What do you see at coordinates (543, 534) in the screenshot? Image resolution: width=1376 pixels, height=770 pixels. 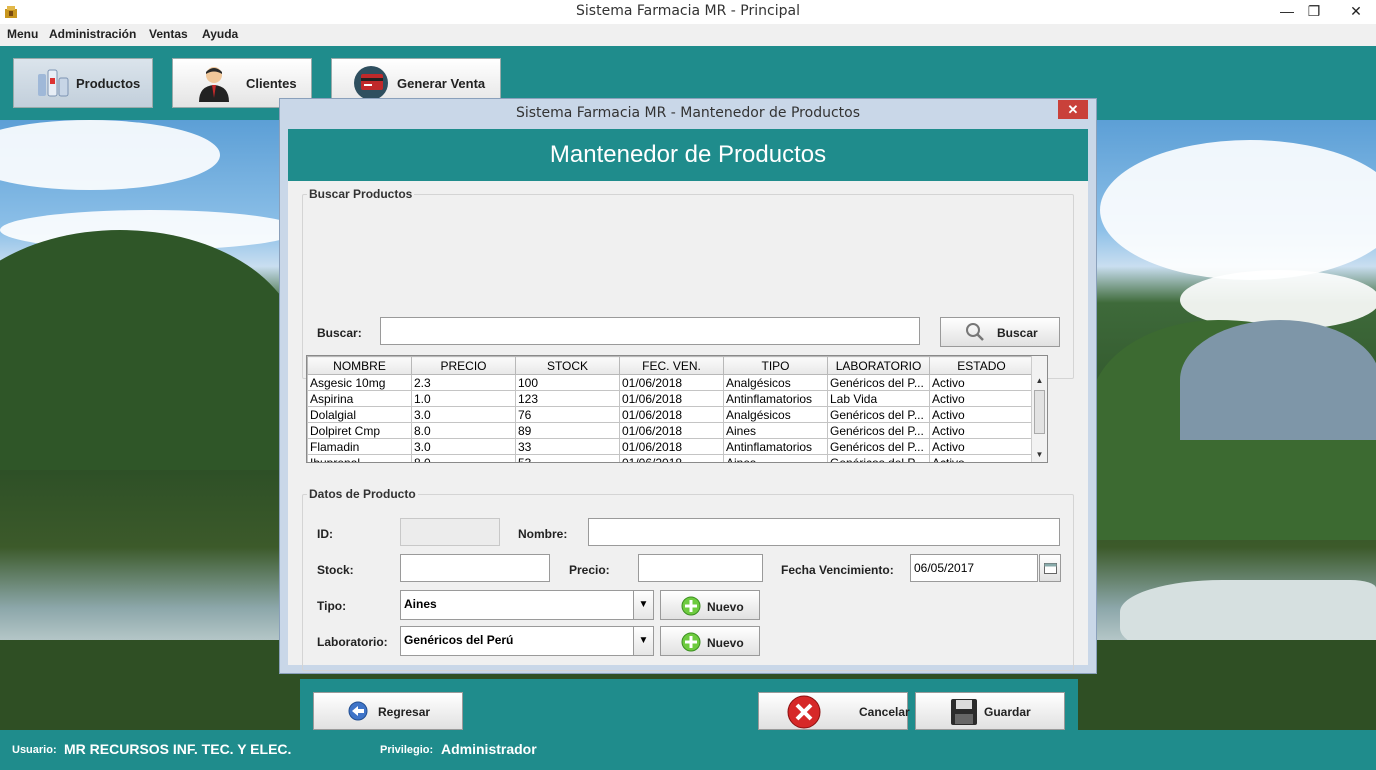 I see `nombre-label: Nombre:` at bounding box center [543, 534].